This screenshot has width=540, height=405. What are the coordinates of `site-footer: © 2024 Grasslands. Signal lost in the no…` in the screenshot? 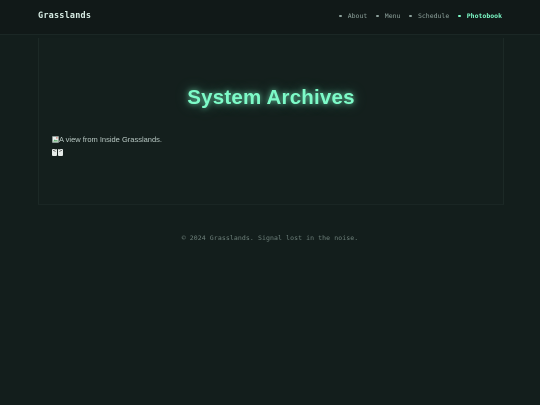 It's located at (270, 238).